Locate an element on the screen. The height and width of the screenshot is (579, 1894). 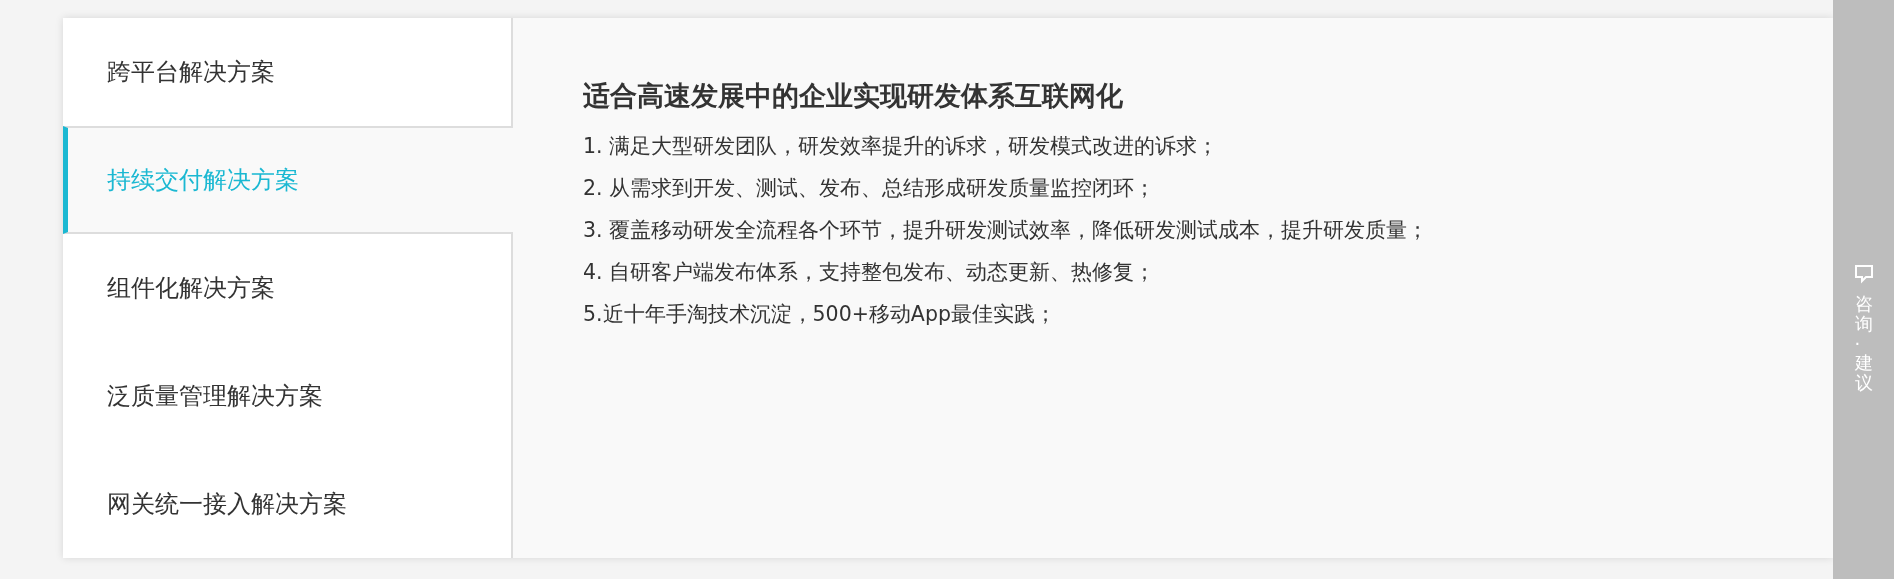
solution-tab: 网关统一接入解决方案 is located at coordinates (288, 504).